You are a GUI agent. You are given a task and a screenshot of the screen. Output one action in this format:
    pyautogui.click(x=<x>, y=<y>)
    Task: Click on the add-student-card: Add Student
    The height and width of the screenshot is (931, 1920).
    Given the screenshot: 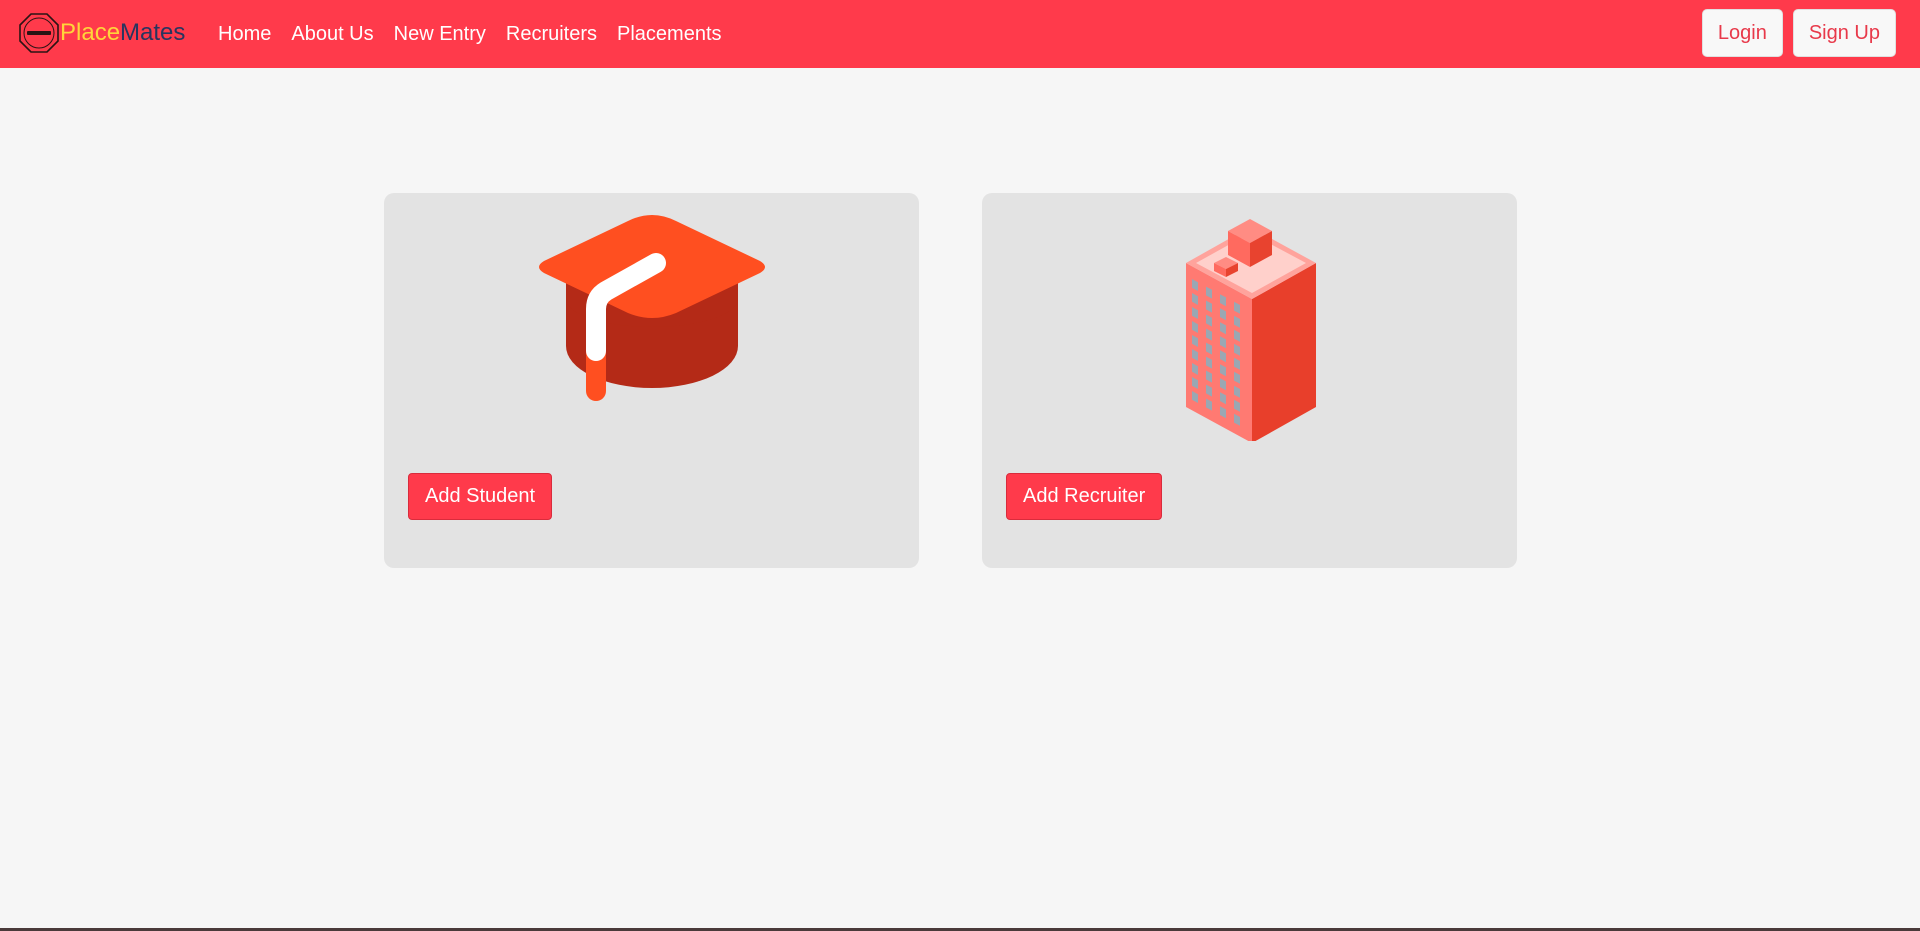 What is the action you would take?
    pyautogui.click(x=651, y=380)
    